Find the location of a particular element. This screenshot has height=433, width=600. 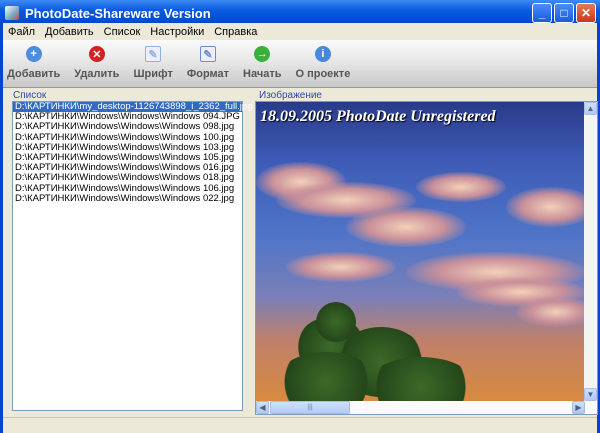

scroll-down-button: ▼ is located at coordinates (590, 394).